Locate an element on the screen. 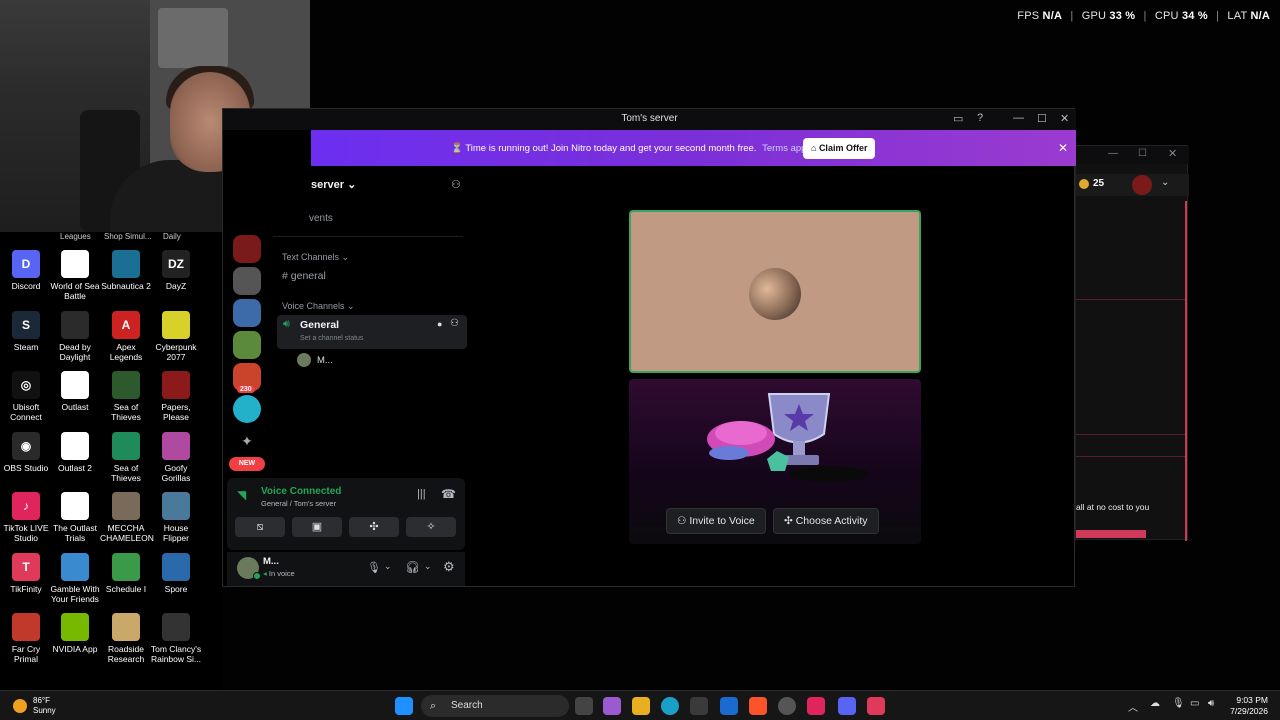  clock: 9:03 PM 7/29/2026 is located at coordinates (1249, 706).